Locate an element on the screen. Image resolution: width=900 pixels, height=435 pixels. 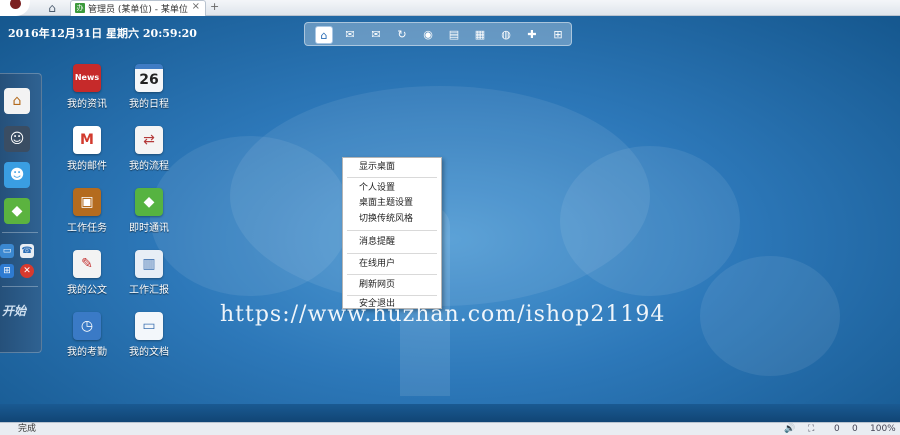
app-my-news: News 我的资讯 is located at coordinates (87, 92).